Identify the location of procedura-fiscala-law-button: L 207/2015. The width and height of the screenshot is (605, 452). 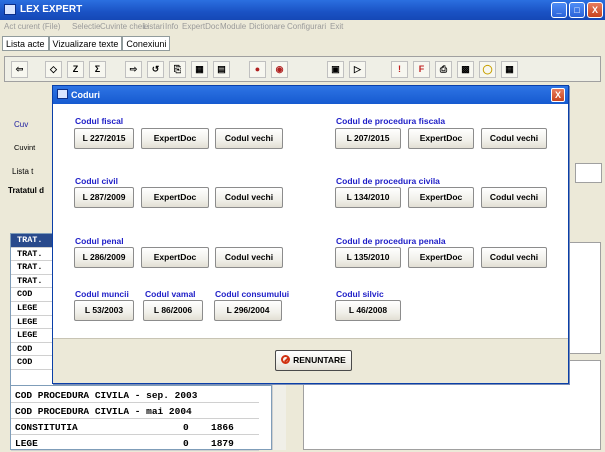
(368, 138).